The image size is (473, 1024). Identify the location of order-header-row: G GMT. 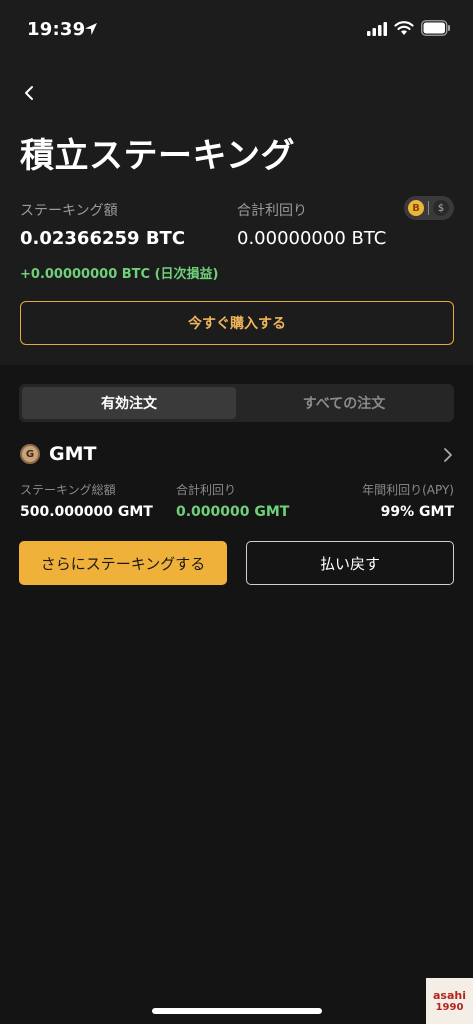
(237, 455).